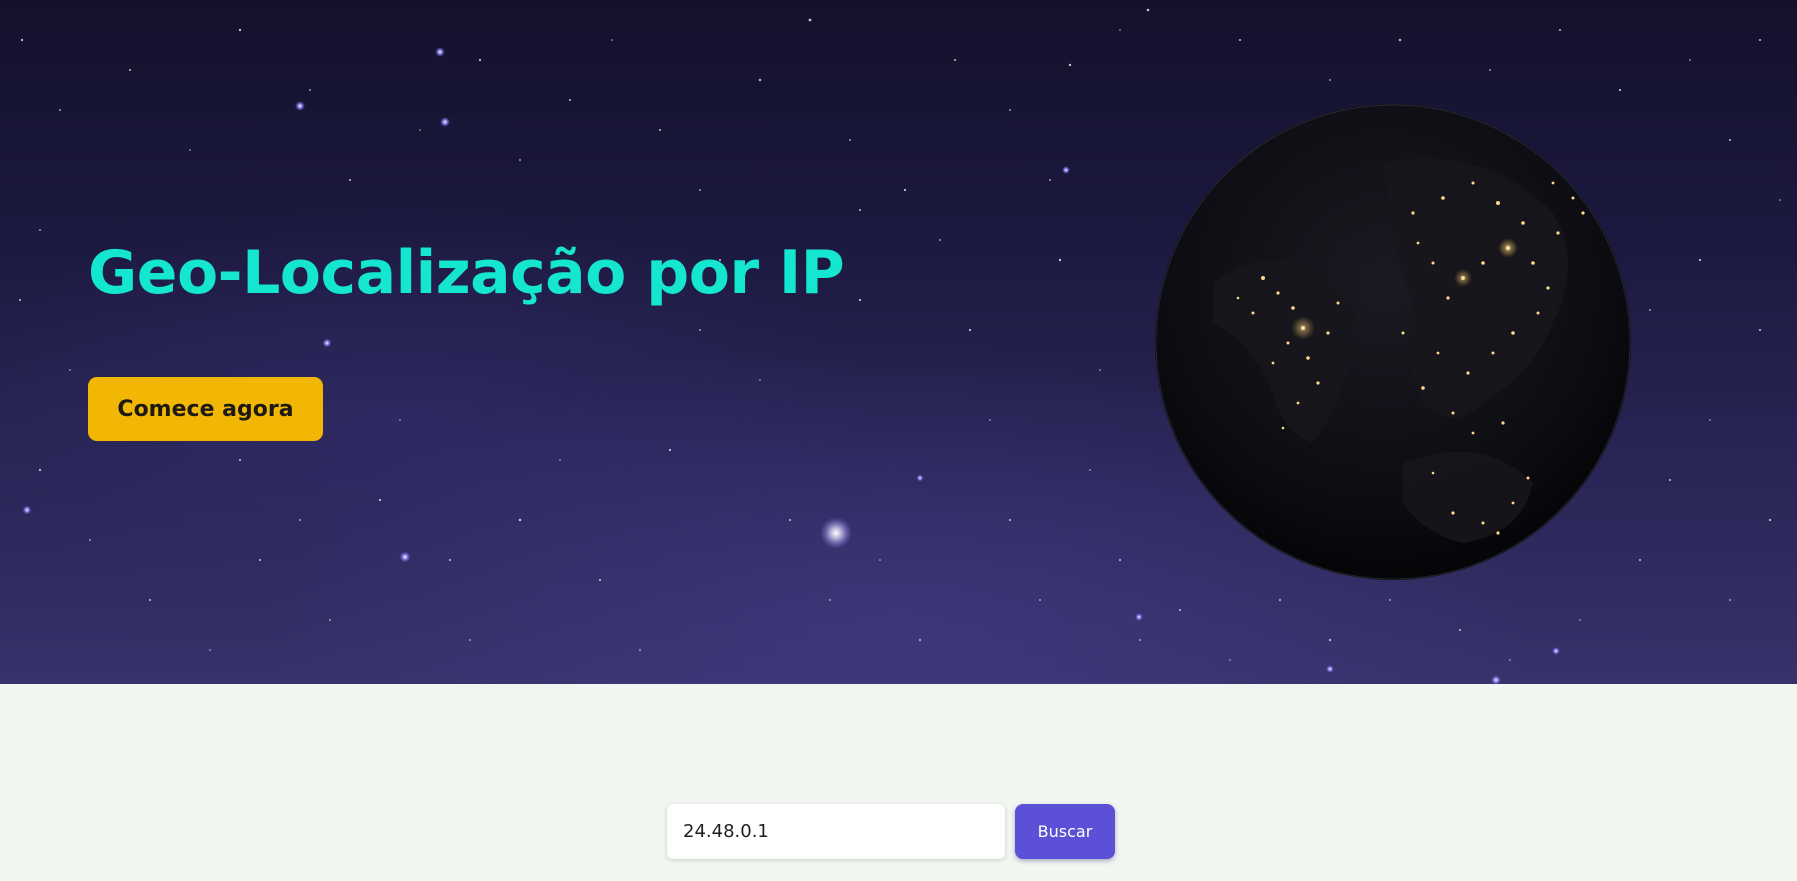  I want to click on hero-title: Geo-Localização por IP, so click(466, 273).